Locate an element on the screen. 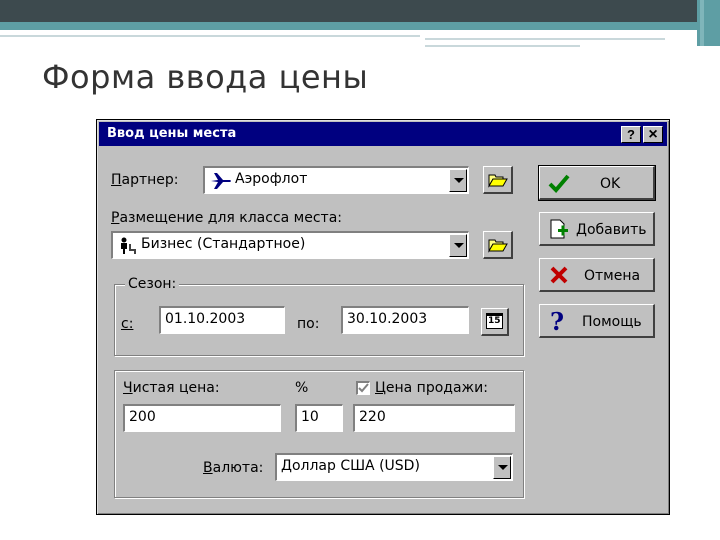 Image resolution: width=720 pixels, height=540 pixels. slide-header-bar is located at coordinates (360, 11).